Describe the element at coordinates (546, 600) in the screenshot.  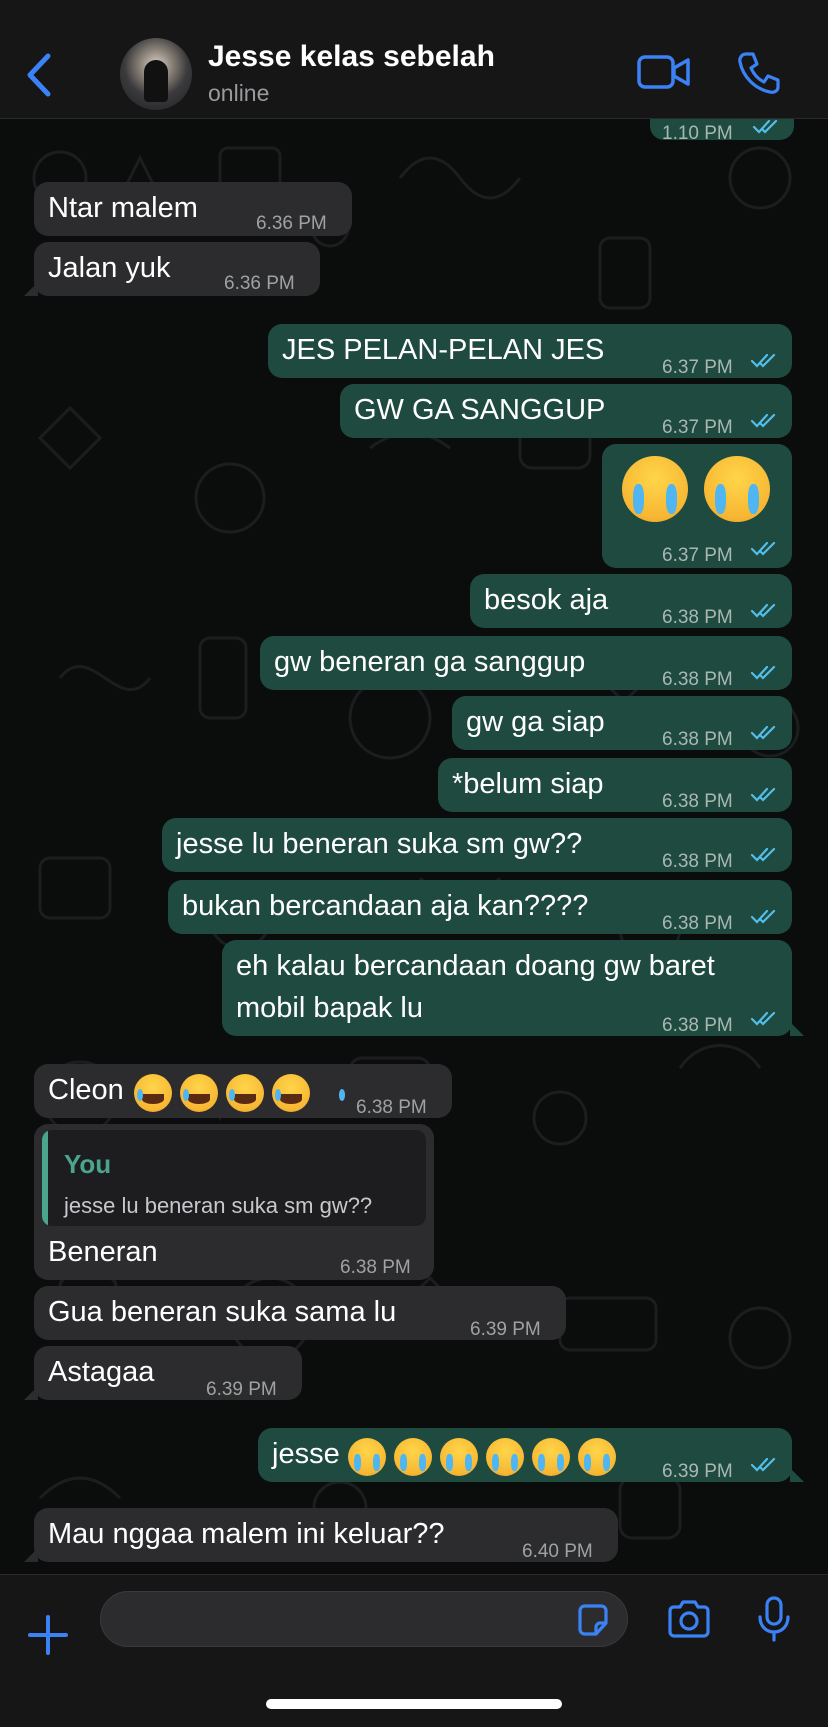
I see `message-text: besok aja` at that location.